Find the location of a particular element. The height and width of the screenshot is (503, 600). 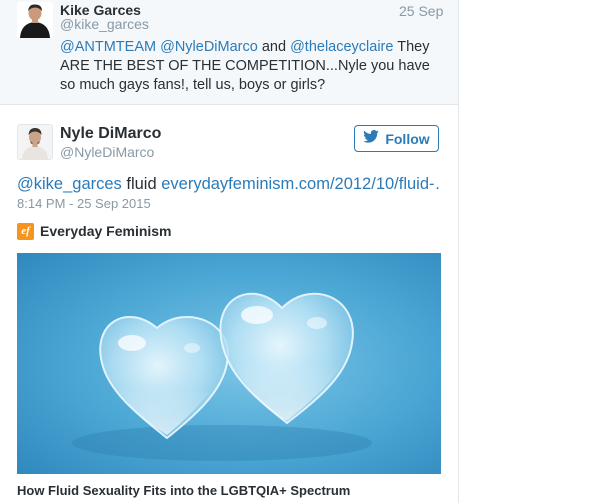

card-source: ef Everyday Feminism is located at coordinates (94, 231).